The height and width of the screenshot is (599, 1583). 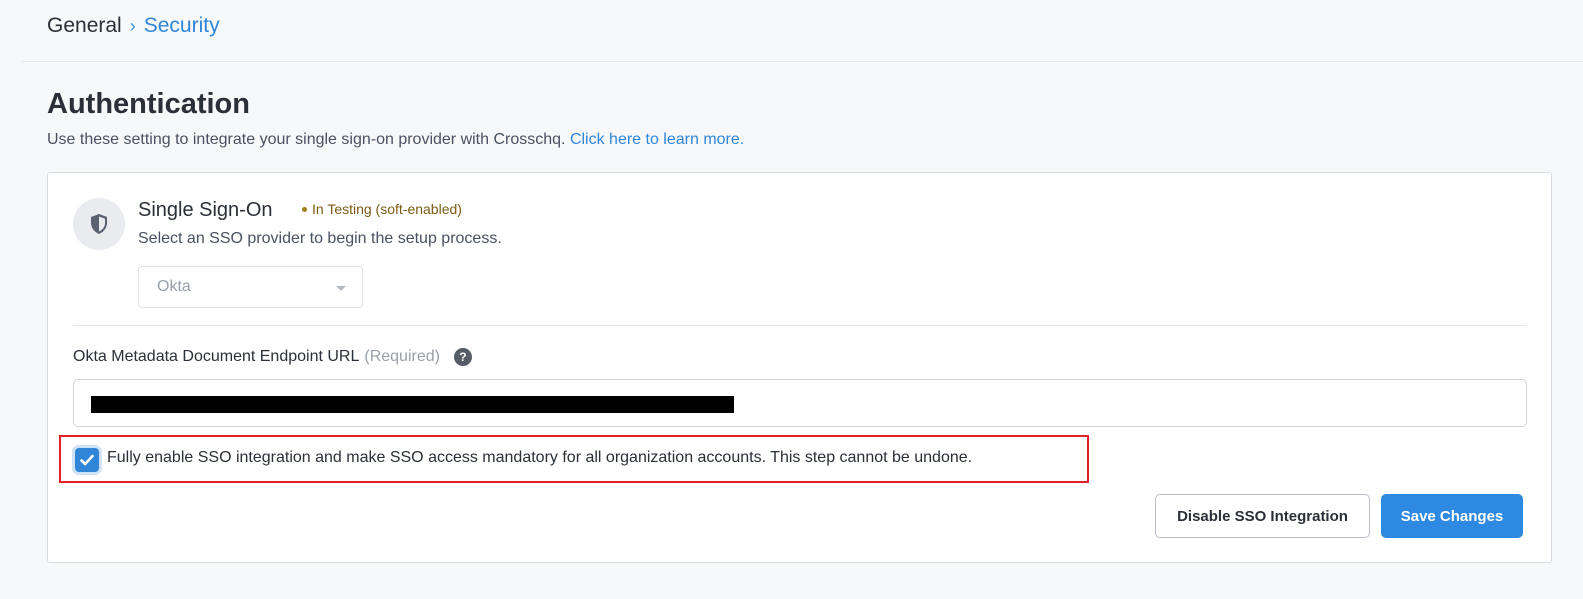 What do you see at coordinates (182, 26) in the screenshot?
I see `breadcrumb-security: Security` at bounding box center [182, 26].